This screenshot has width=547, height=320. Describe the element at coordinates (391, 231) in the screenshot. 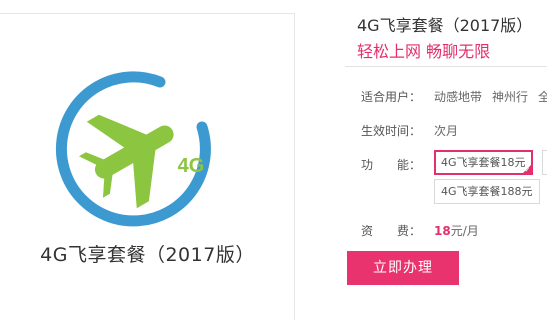

I see `fee-label: 资 费：` at that location.